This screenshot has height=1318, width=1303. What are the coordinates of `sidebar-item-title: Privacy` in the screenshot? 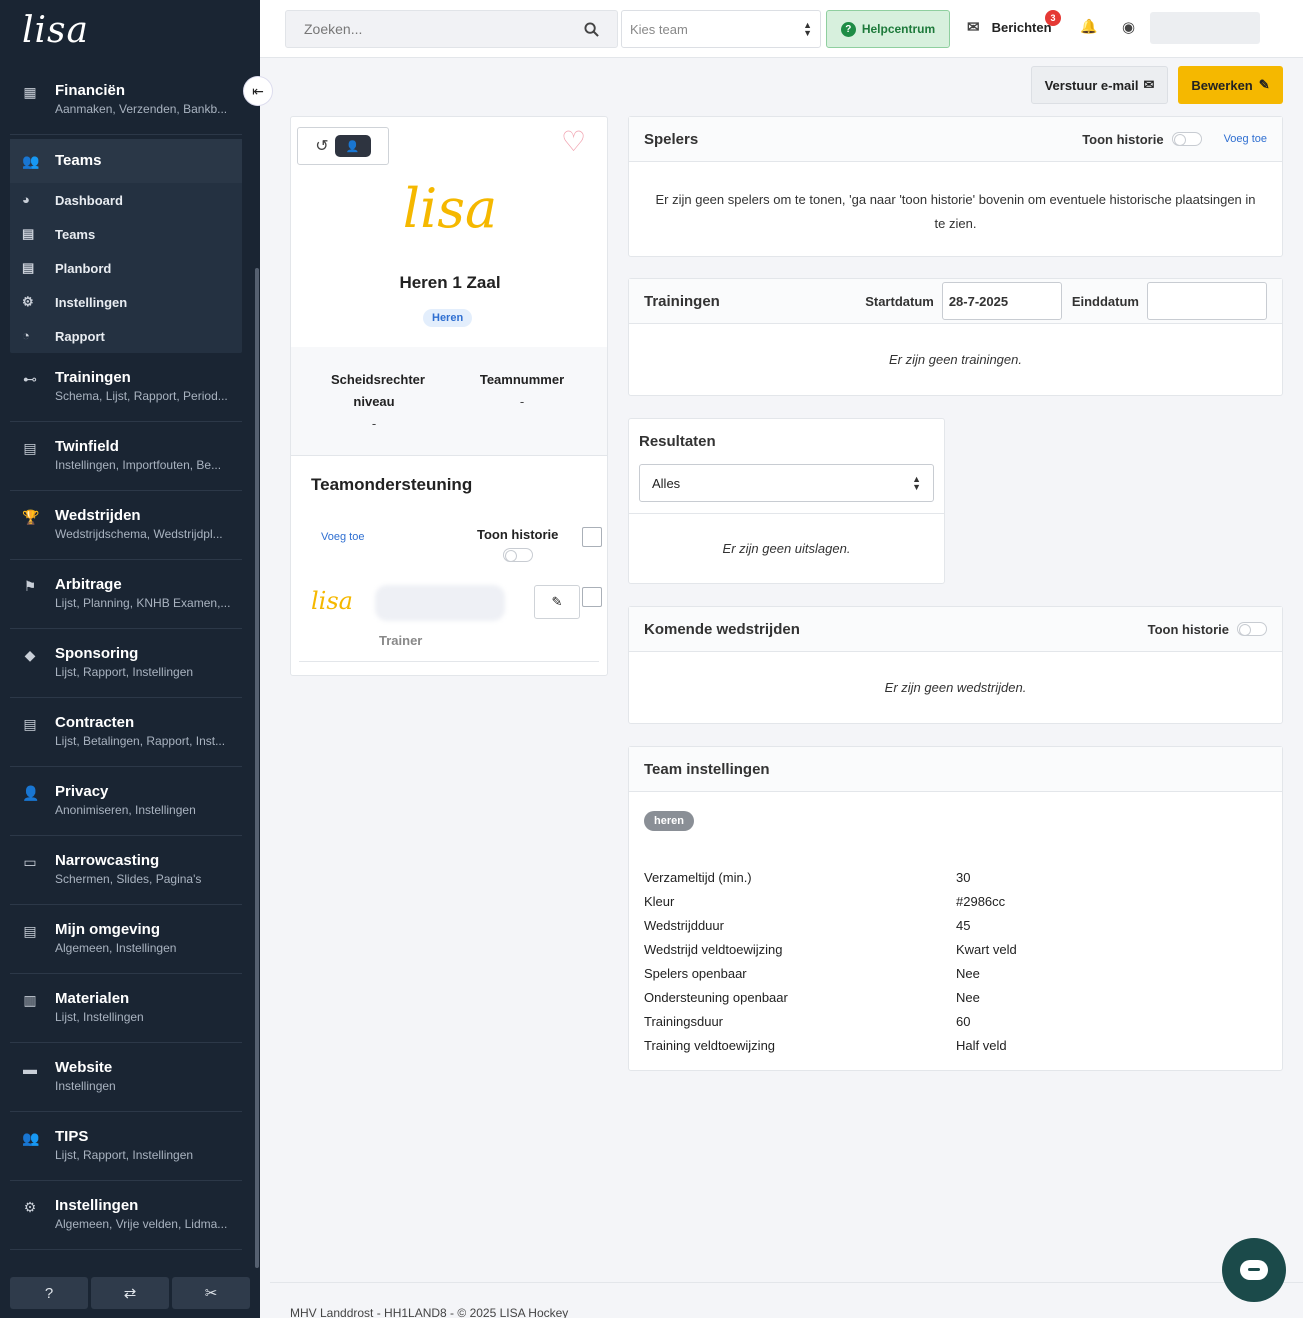 It's located at (82, 791).